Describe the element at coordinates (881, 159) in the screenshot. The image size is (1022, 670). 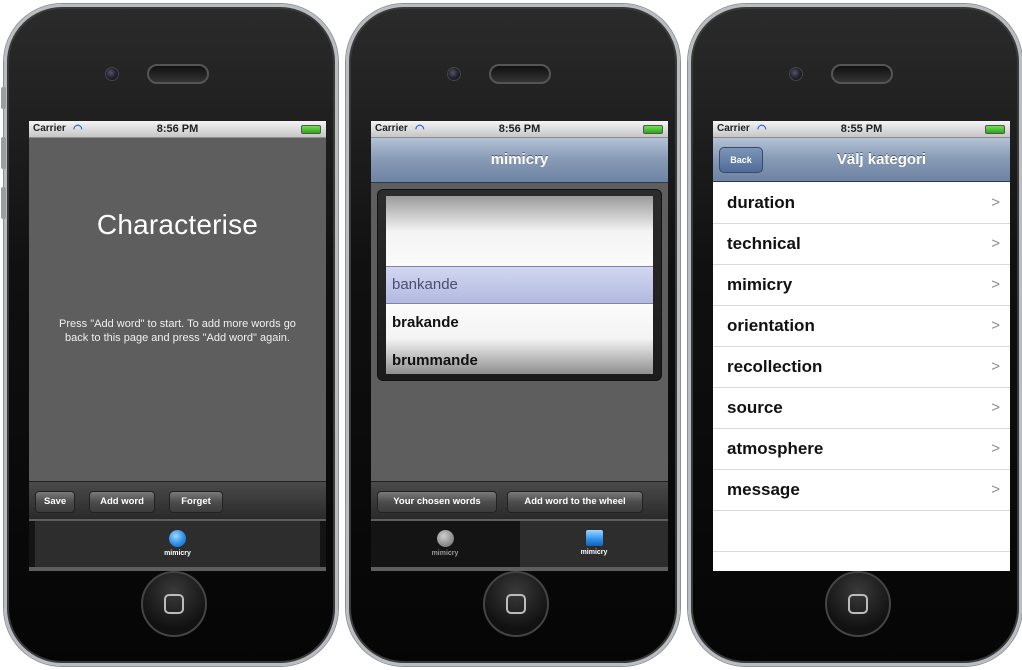
I see `nav-title: Välj kategori` at that location.